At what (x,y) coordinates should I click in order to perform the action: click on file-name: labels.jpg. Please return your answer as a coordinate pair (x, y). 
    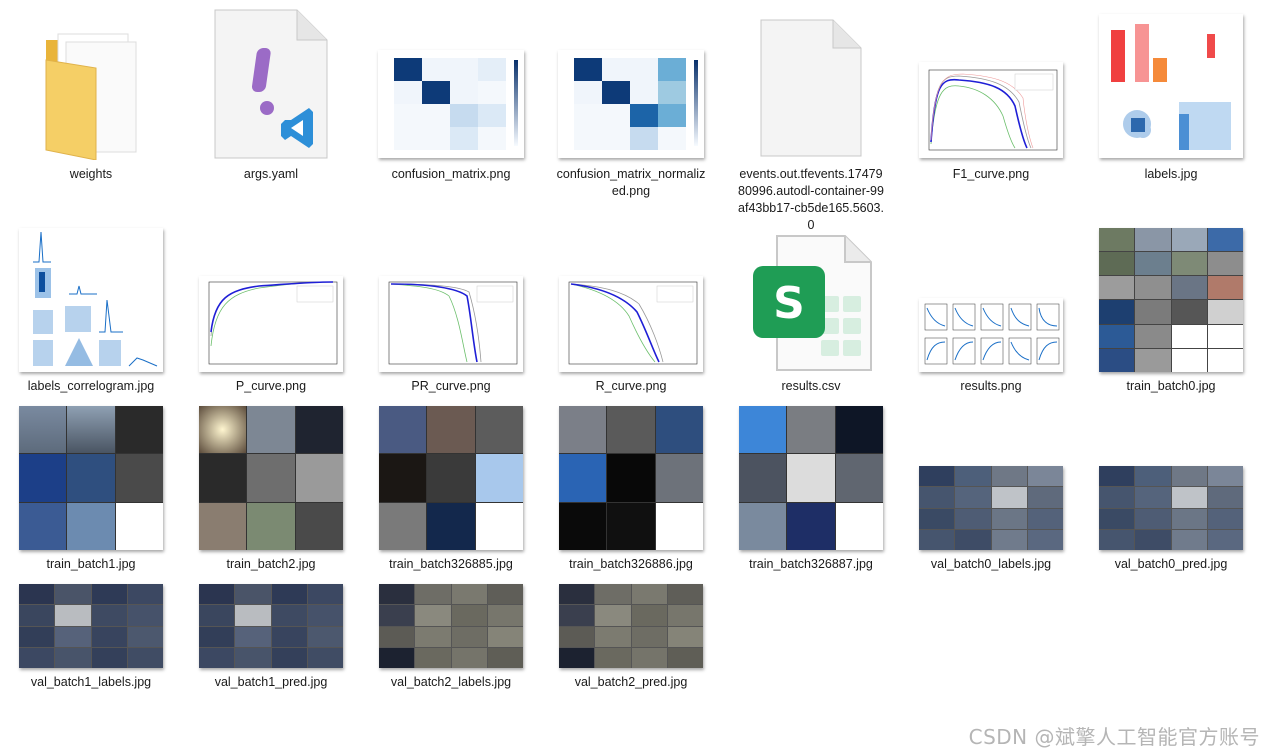
    Looking at the image, I should click on (1171, 174).